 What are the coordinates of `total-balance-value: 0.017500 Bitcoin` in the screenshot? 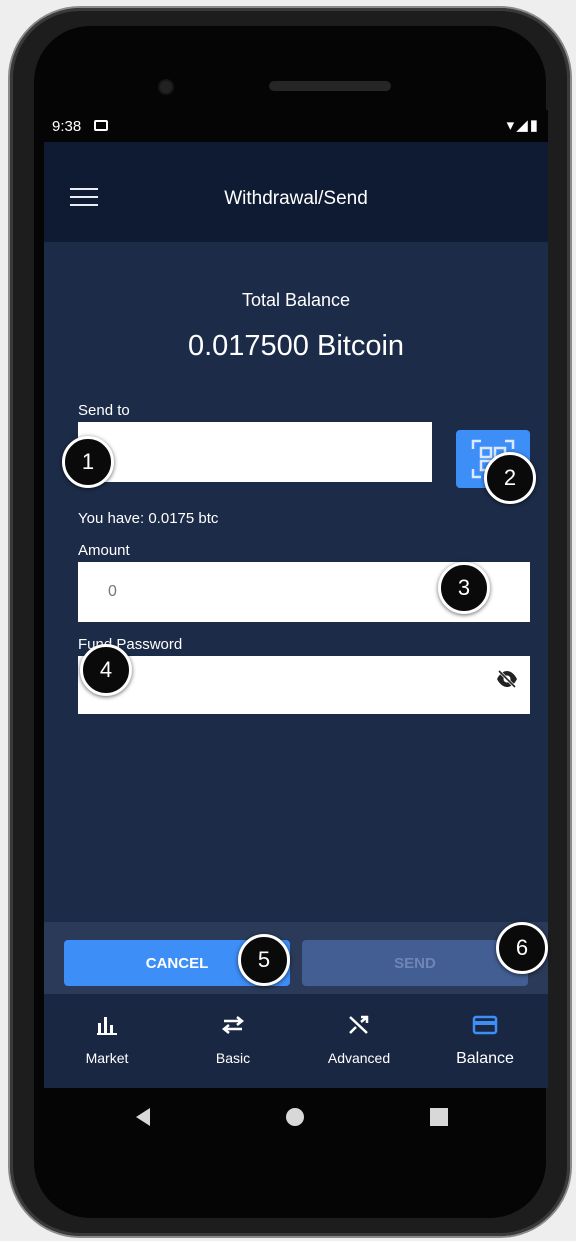 It's located at (296, 346).